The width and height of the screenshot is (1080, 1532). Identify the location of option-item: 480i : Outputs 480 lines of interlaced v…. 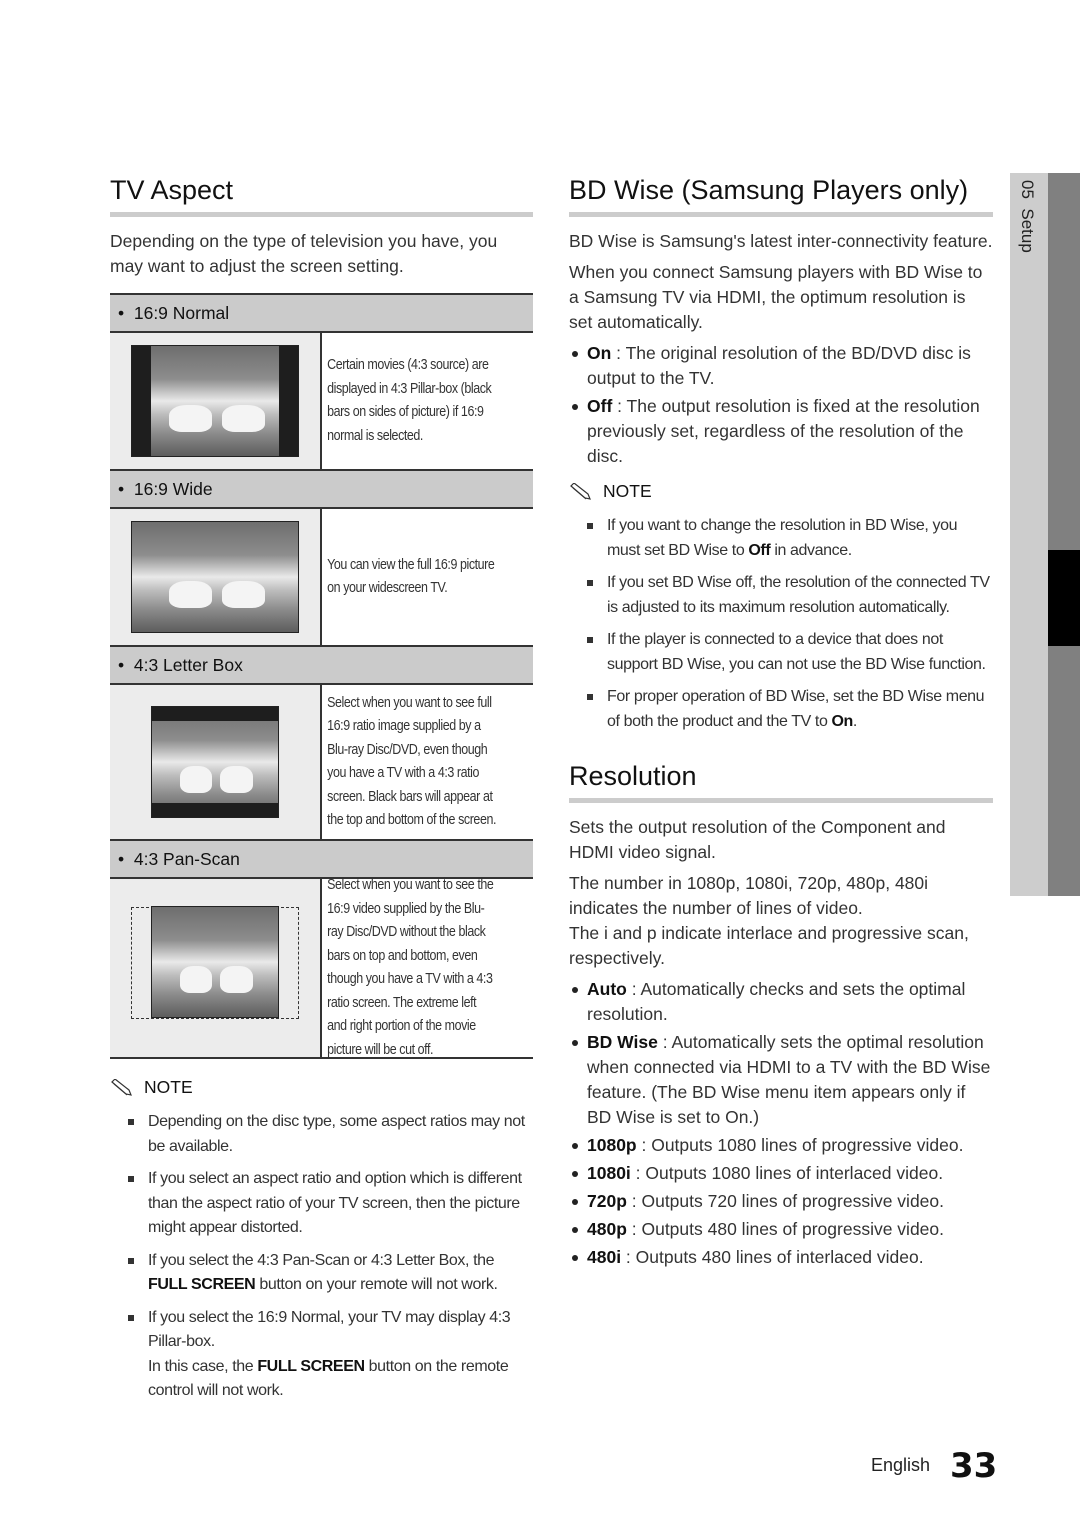
(782, 1257).